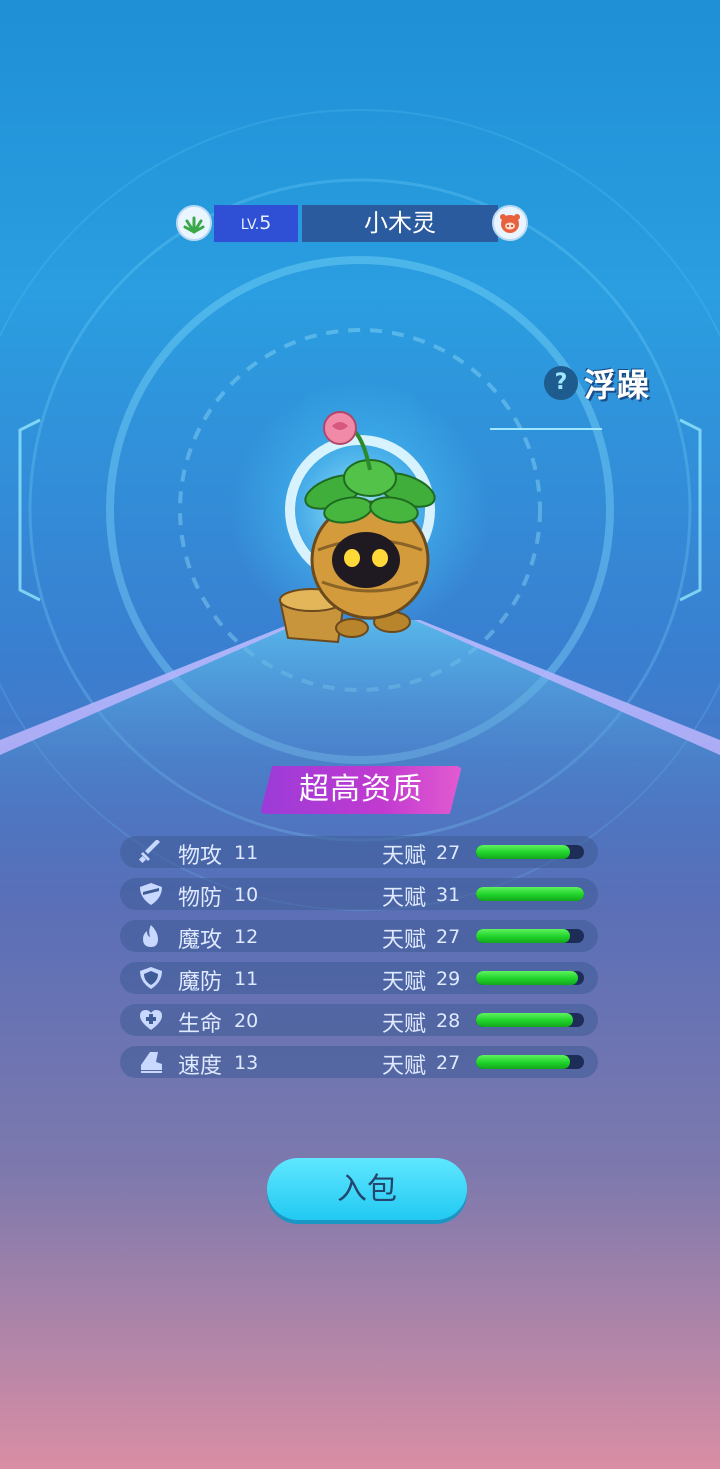  I want to click on quality-badge: 超高资质, so click(361, 790).